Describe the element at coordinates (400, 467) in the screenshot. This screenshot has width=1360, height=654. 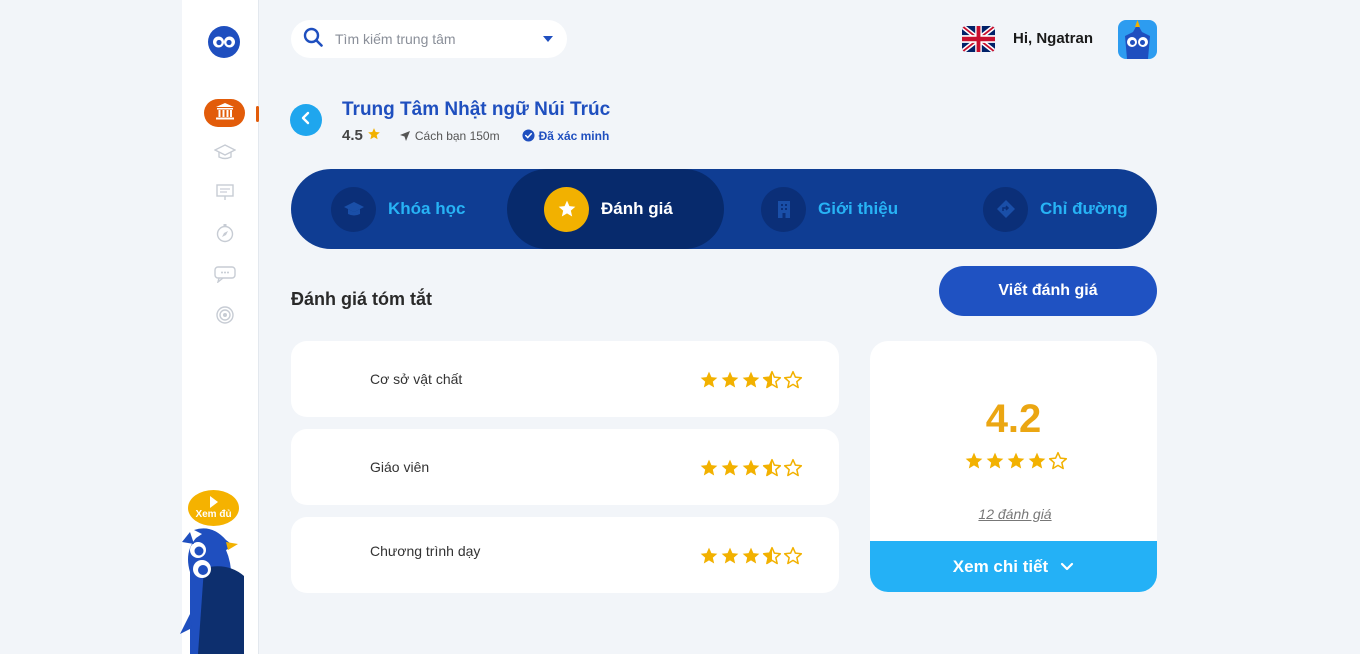
I see `criterion-label: Giáo viên` at that location.